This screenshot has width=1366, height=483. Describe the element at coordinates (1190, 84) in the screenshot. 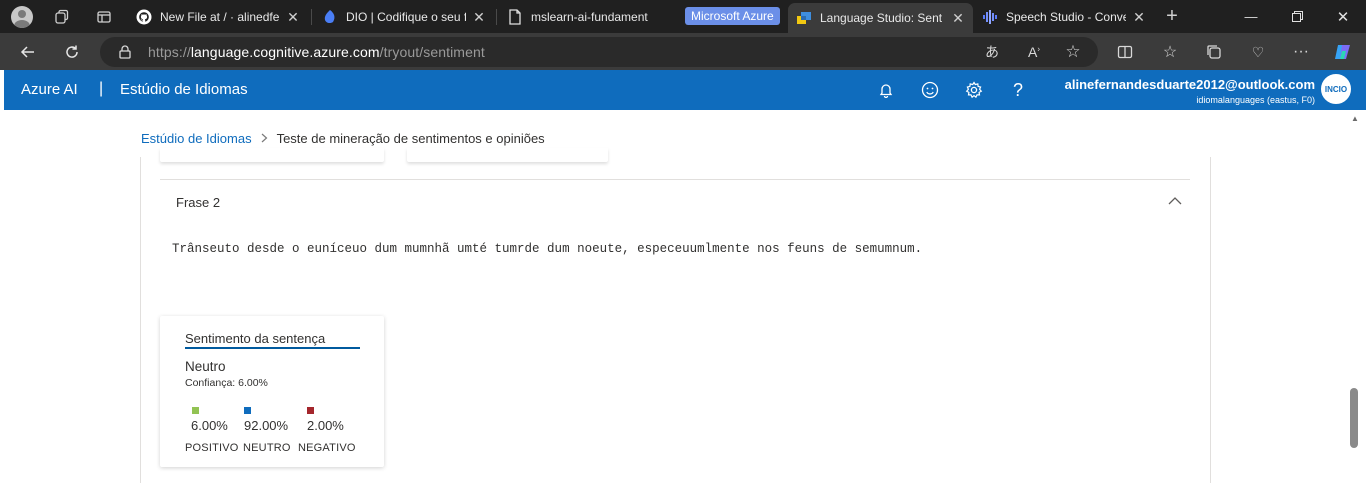

I see `account-email: alinefernandesduarte2012@outlook.com` at that location.